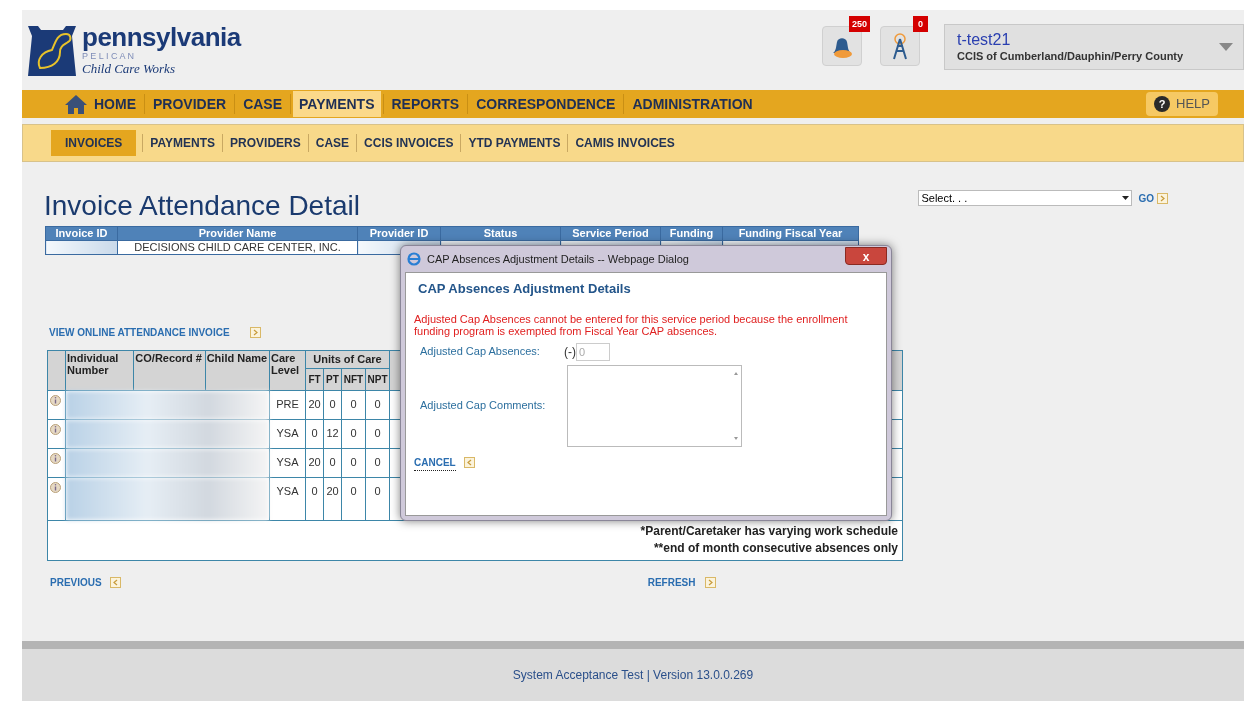 The image size is (1244, 701). Describe the element at coordinates (409, 143) in the screenshot. I see `sub-nav-tab: CCIS INVOICES` at that location.